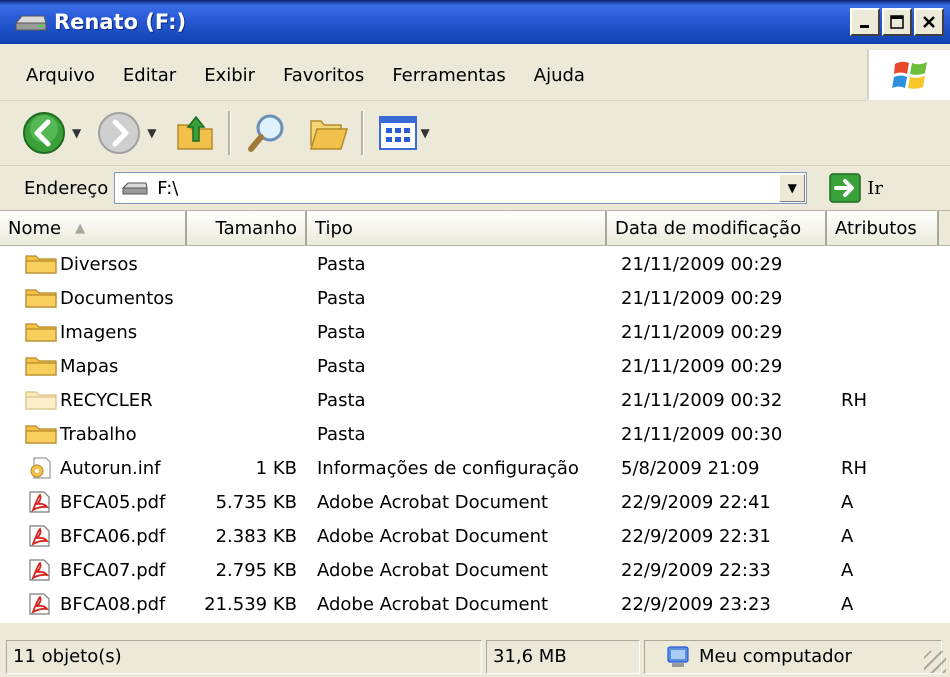 This screenshot has height=677, width=950. I want to click on views-button: ▼, so click(404, 133).